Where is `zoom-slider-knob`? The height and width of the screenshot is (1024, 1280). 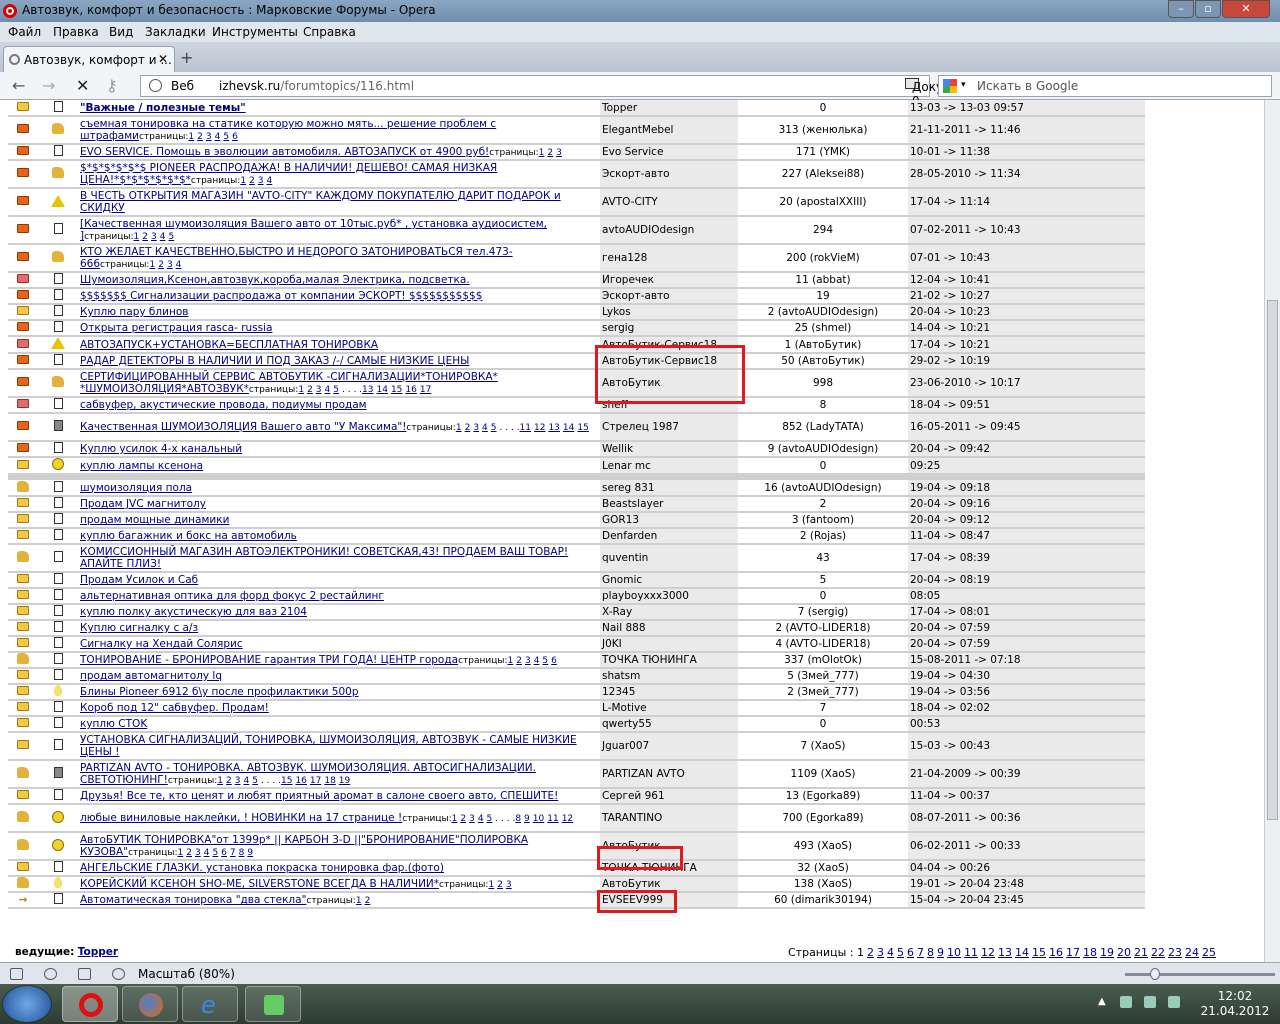 zoom-slider-knob is located at coordinates (1155, 974).